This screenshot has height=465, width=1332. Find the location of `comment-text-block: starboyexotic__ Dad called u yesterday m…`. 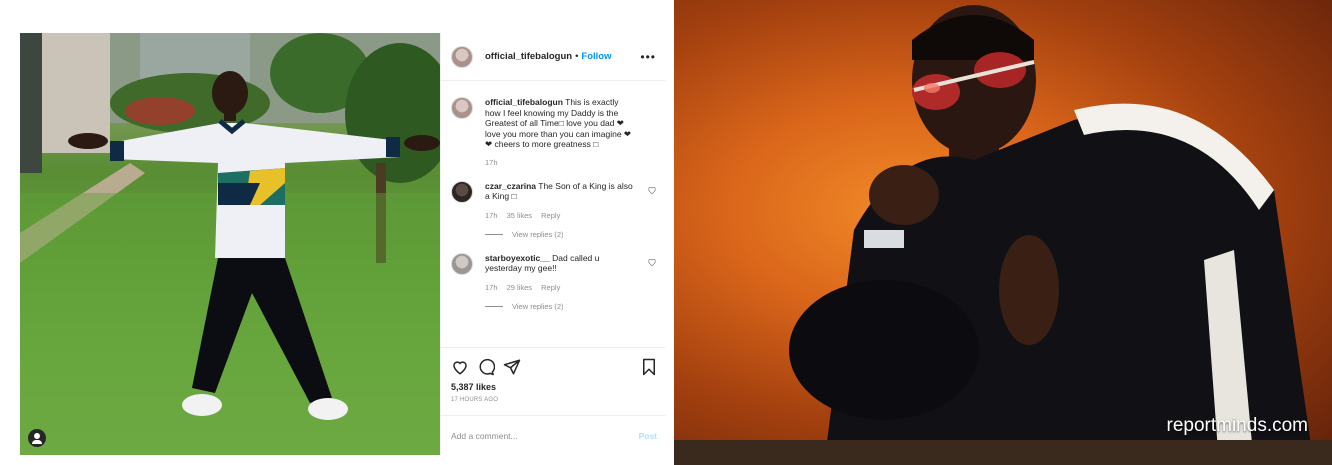

comment-text-block: starboyexotic__ Dad called u yesterday m… is located at coordinates (560, 263).